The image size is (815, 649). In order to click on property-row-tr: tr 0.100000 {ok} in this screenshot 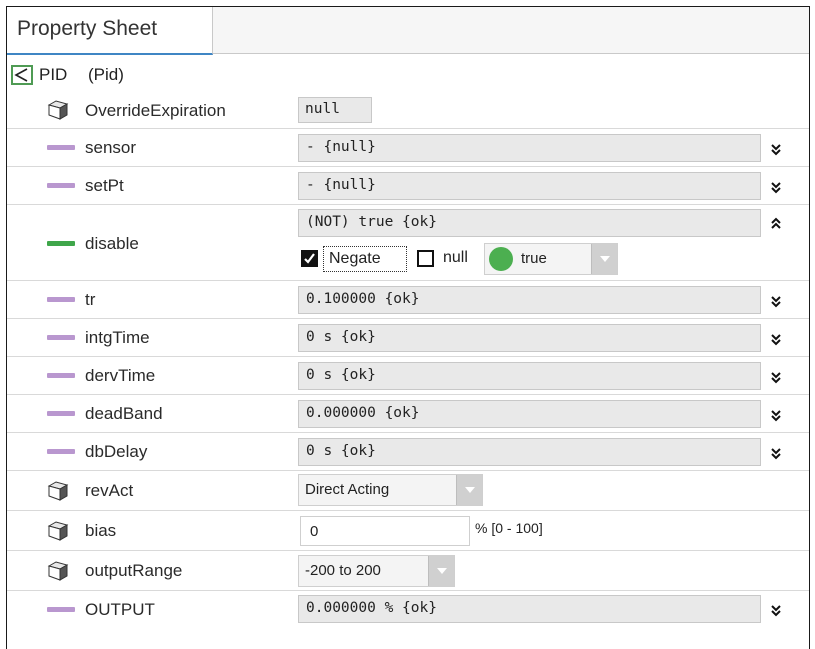, I will do `click(408, 300)`.